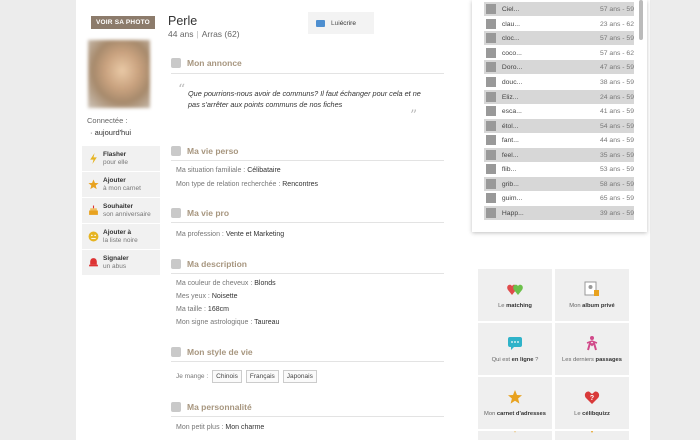  Describe the element at coordinates (220, 34) in the screenshot. I see `profile-city: Arras (62)` at that location.